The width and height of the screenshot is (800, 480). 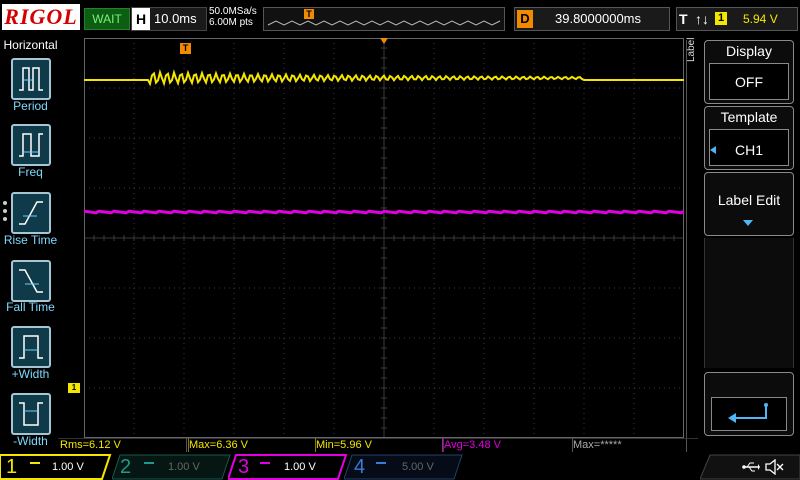 What do you see at coordinates (41, 17) in the screenshot?
I see `rigol-logo: RIGOL` at bounding box center [41, 17].